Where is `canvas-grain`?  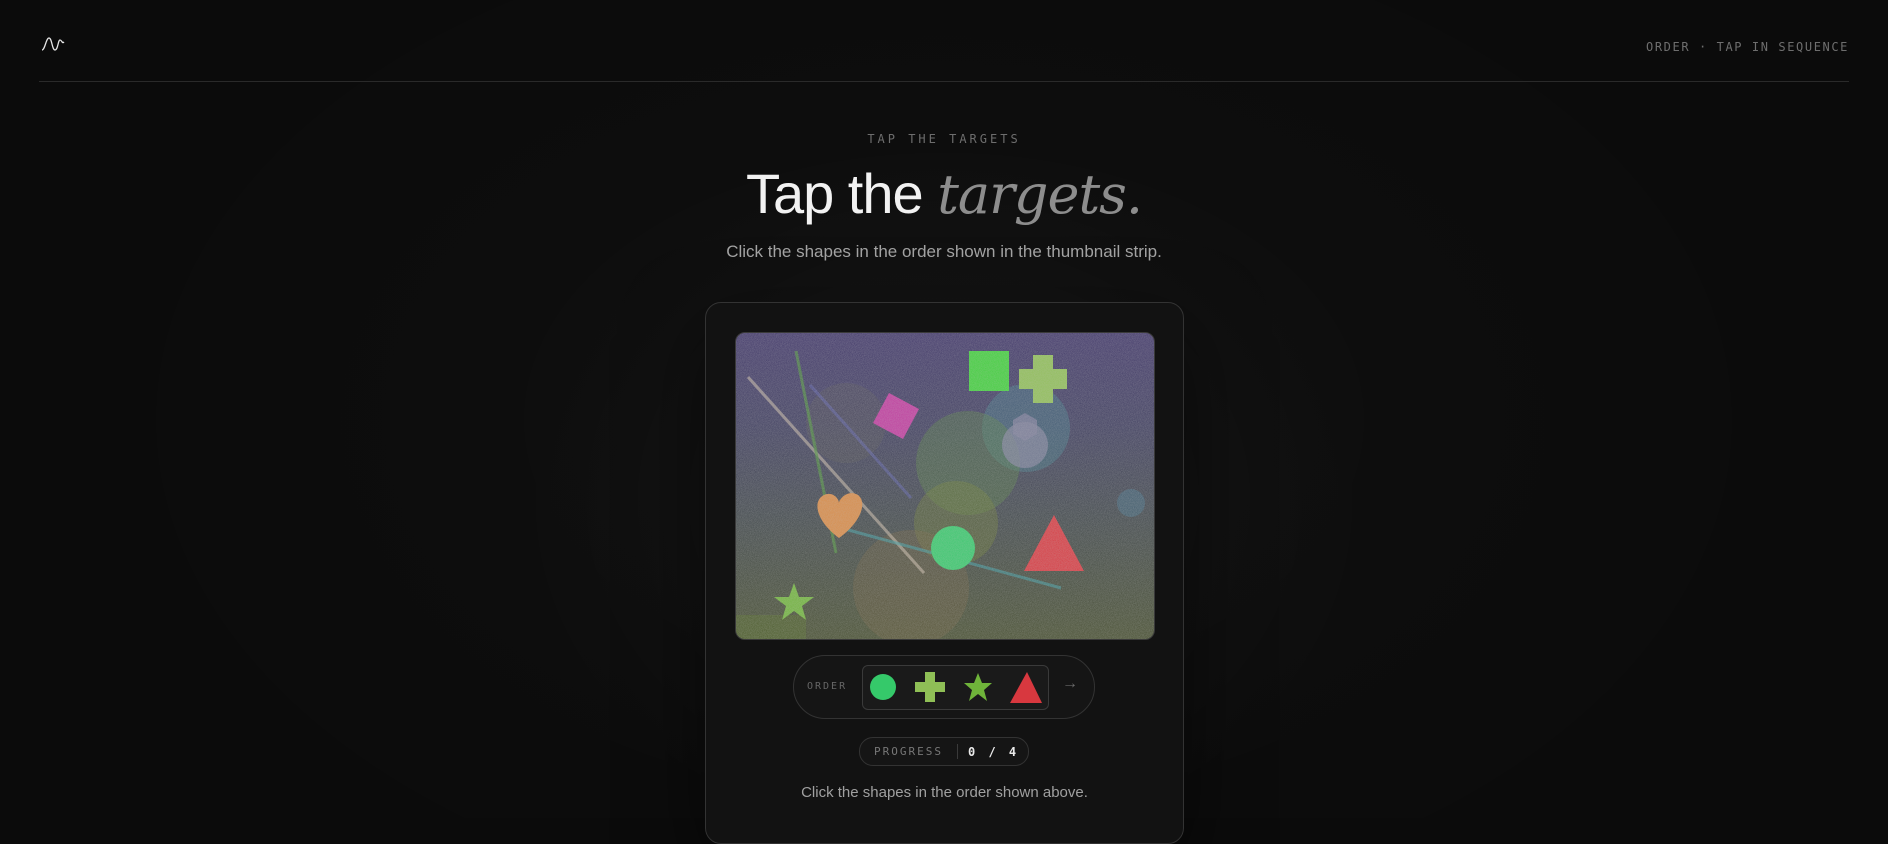 canvas-grain is located at coordinates (945, 486).